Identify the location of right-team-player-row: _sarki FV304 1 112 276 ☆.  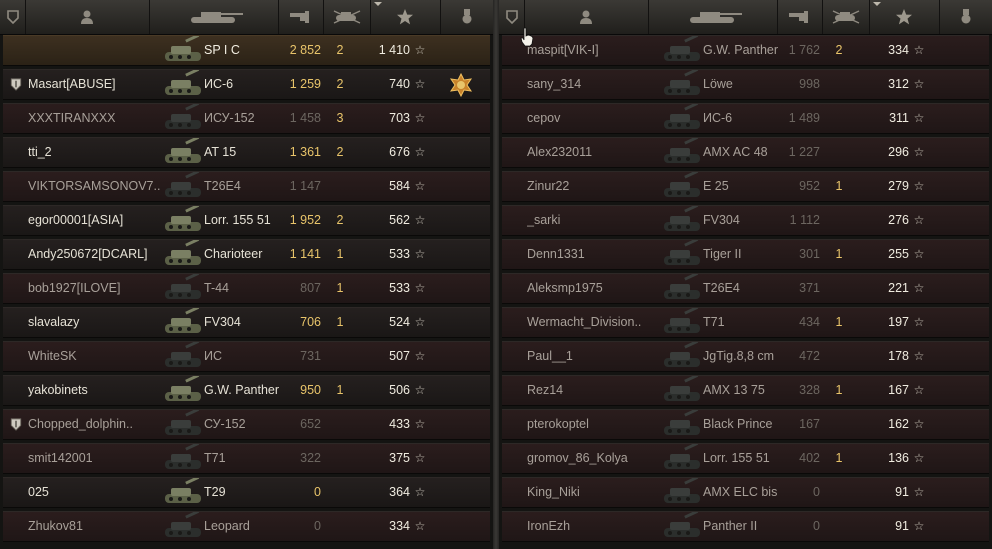
(745, 220).